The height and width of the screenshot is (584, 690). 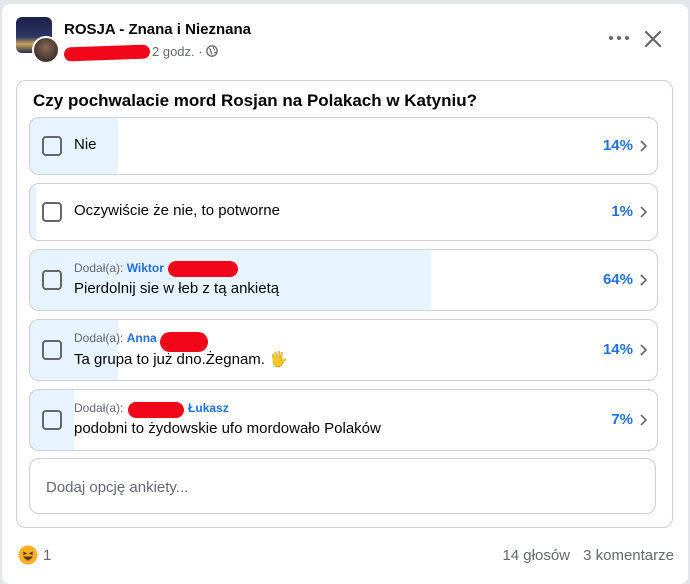 I want to click on poll-option-fill, so click(x=33, y=212).